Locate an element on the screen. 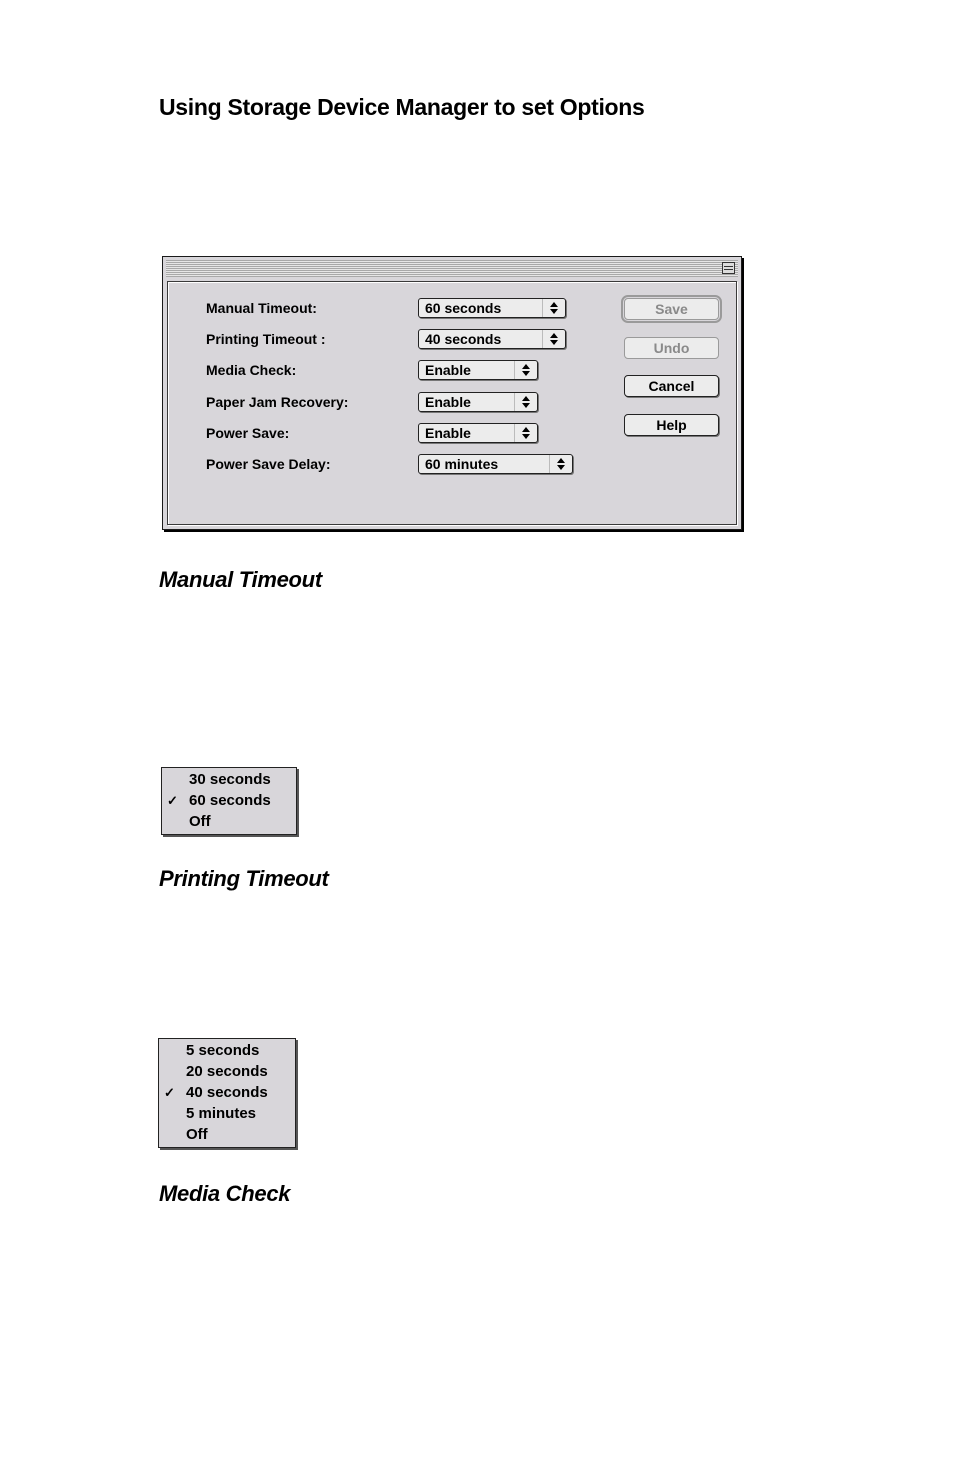 This screenshot has height=1475, width=954. manual-timeout-label: Manual Timeout: is located at coordinates (261, 308).